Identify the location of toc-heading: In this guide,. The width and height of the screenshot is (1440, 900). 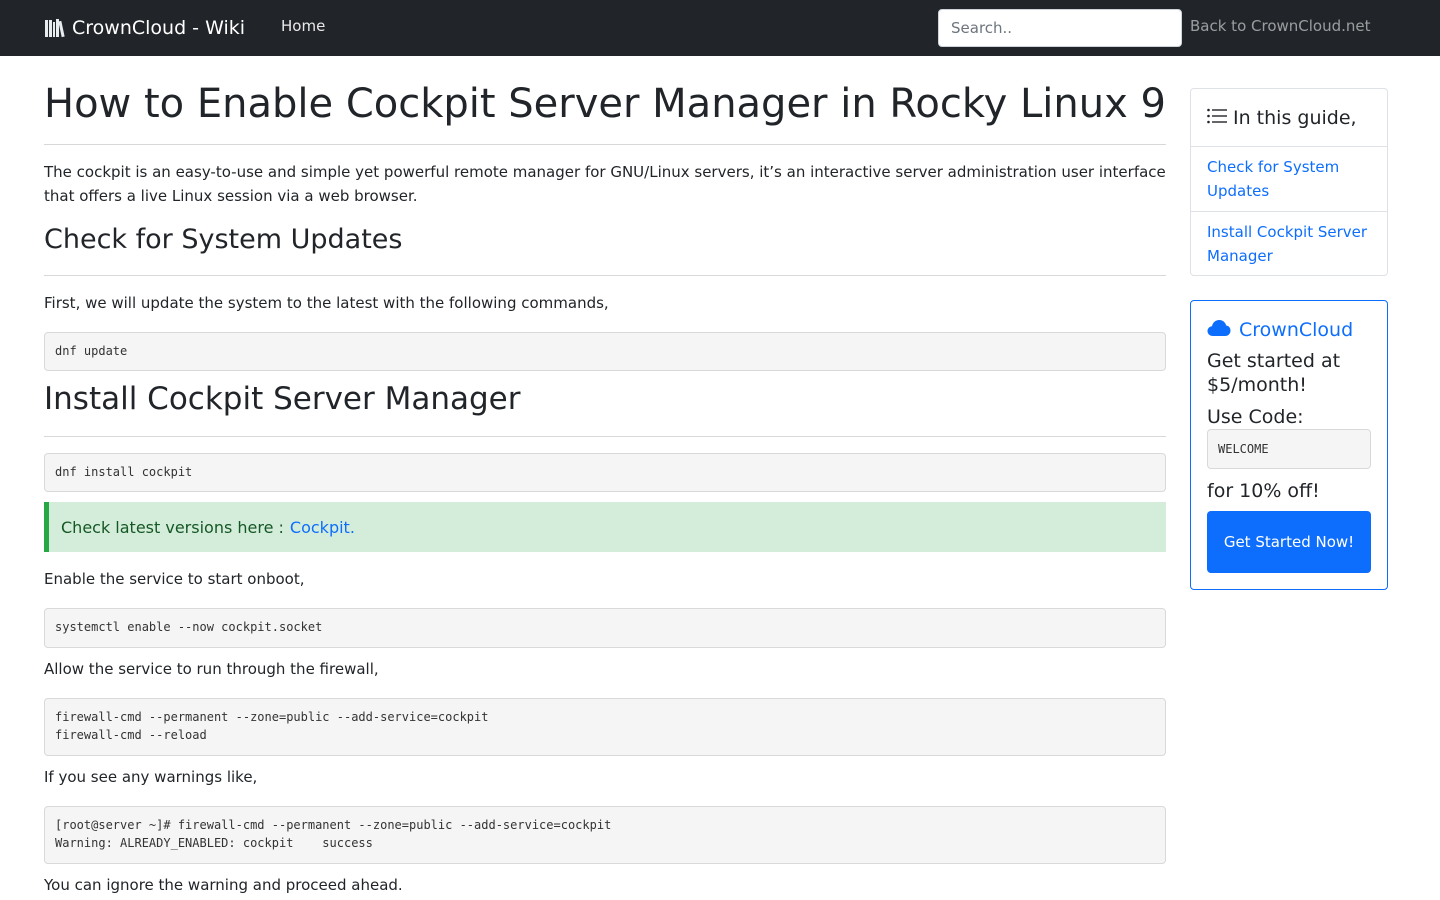
(1295, 117).